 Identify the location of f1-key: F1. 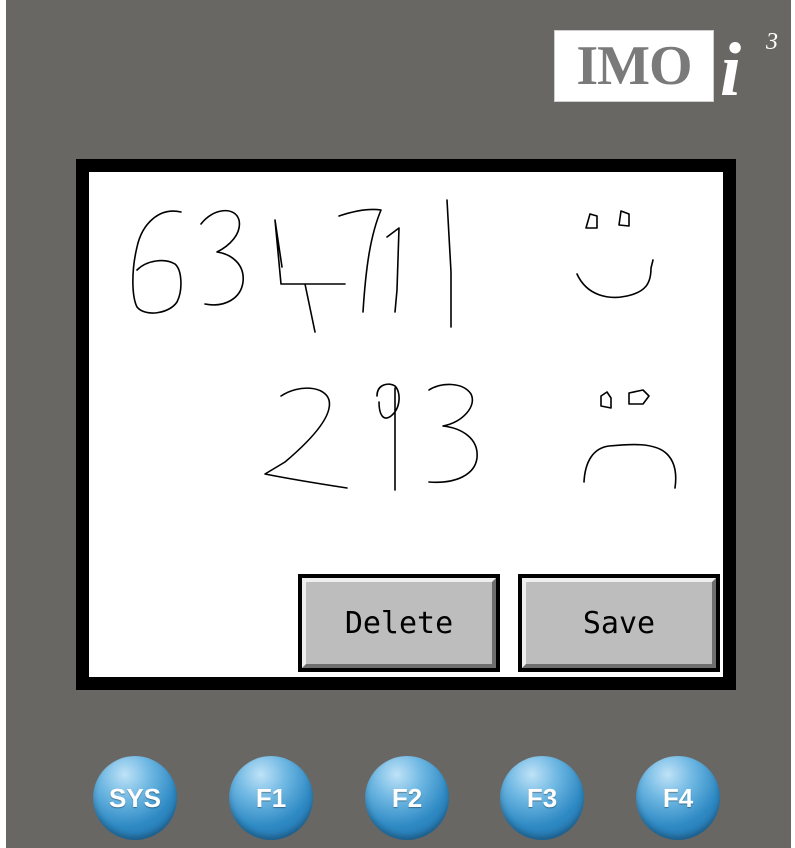
(271, 798).